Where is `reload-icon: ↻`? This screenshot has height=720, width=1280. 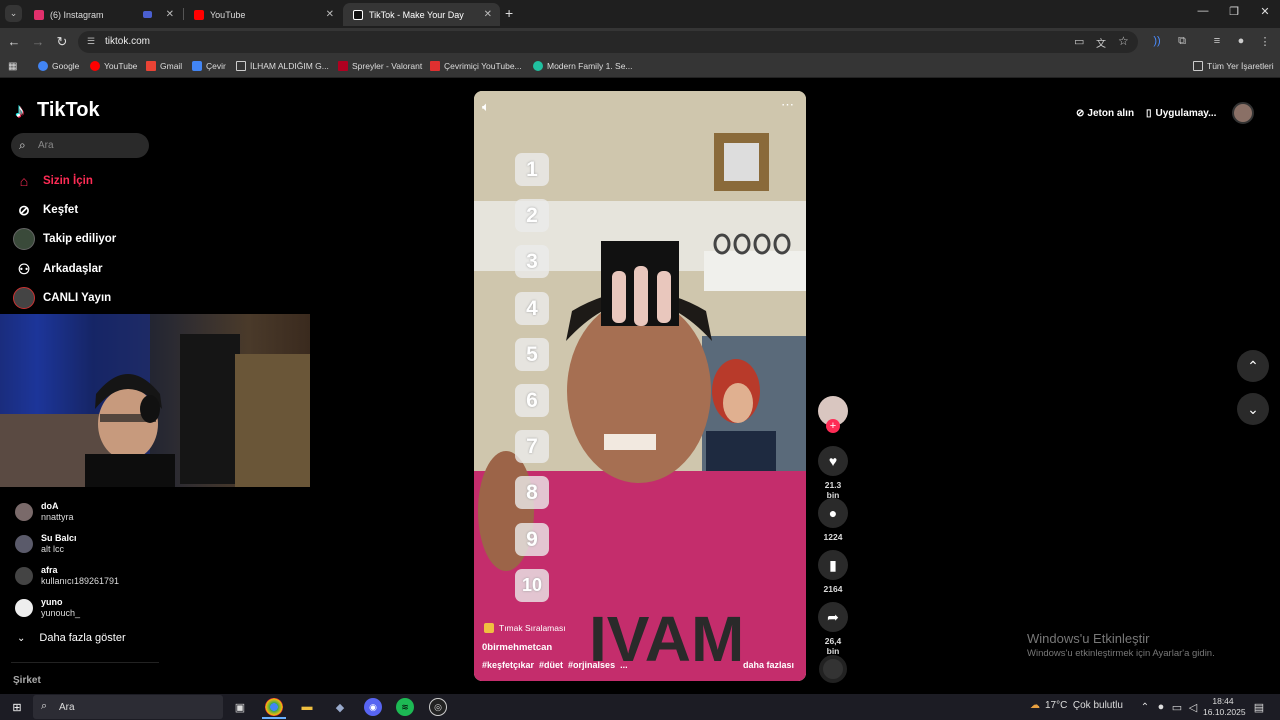
reload-icon: ↻ is located at coordinates (62, 42).